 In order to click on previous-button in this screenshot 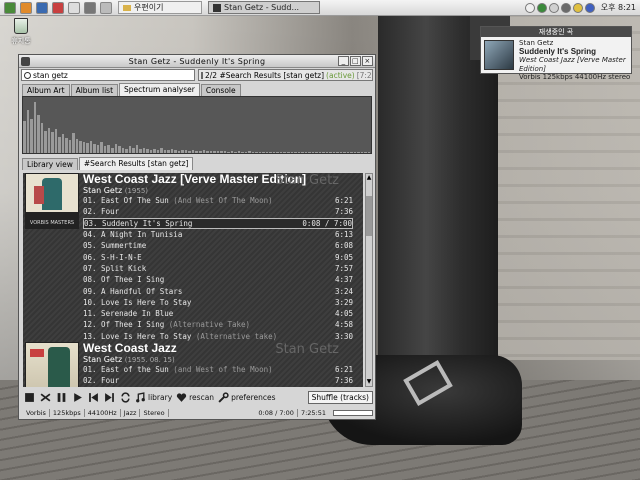, I will do `click(93, 397)`.